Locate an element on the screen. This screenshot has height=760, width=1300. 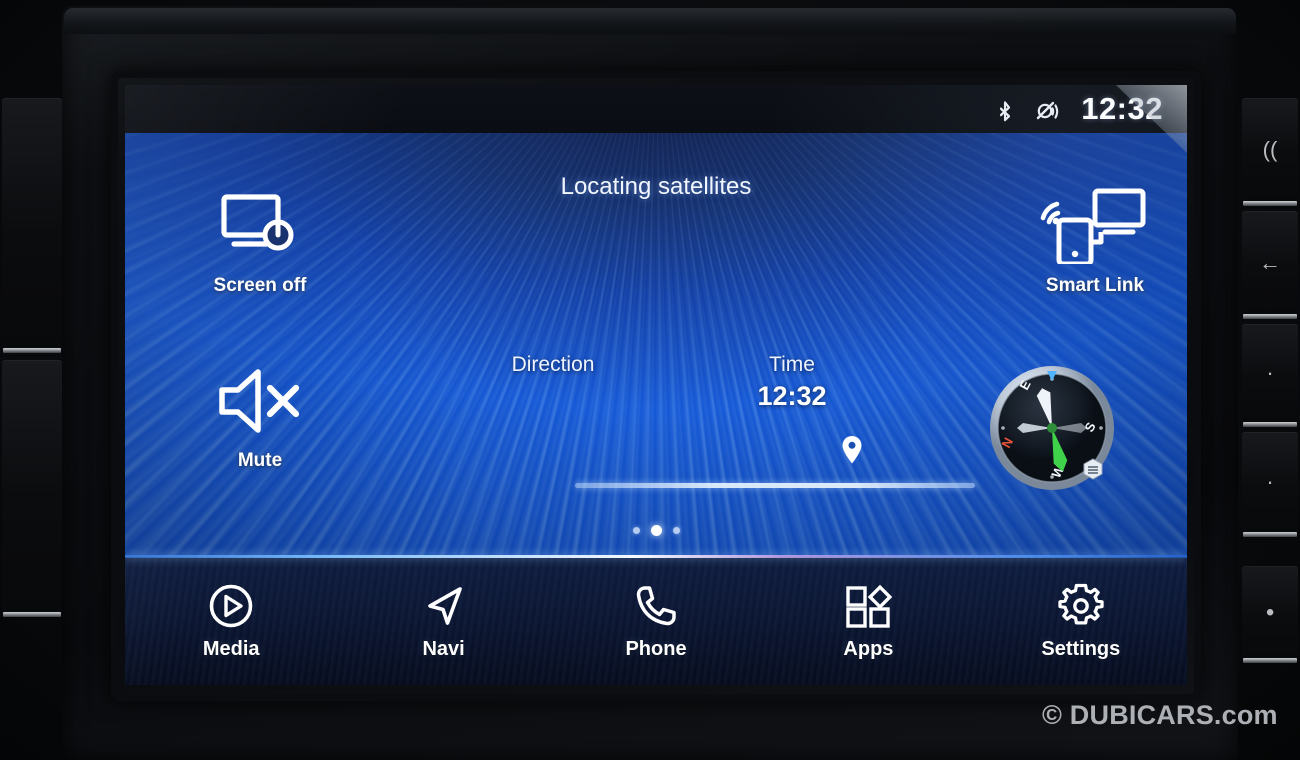
status-bar: 12:32 is located at coordinates (656, 109).